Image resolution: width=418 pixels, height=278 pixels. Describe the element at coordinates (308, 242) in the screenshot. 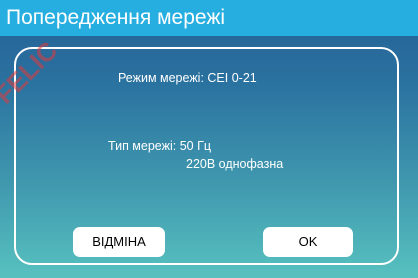

I see `ok-button: OK` at that location.